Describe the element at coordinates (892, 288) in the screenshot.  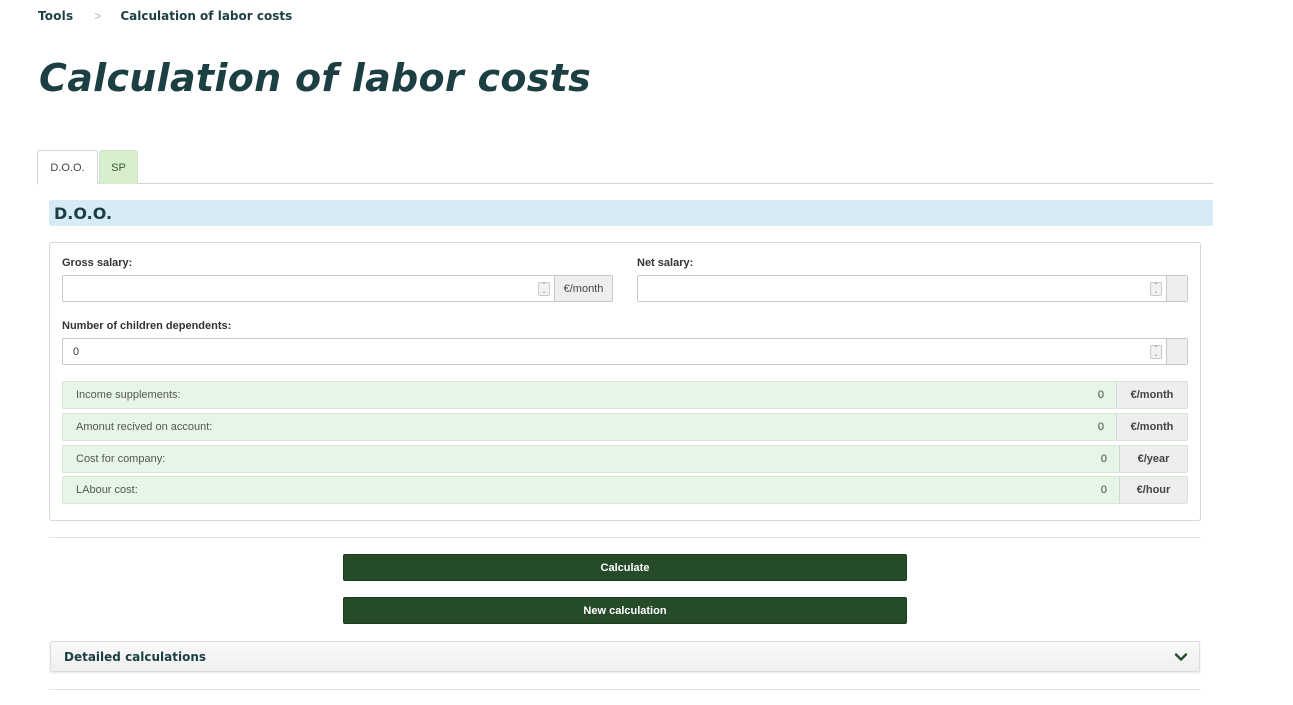
I see `net-salary-input` at that location.